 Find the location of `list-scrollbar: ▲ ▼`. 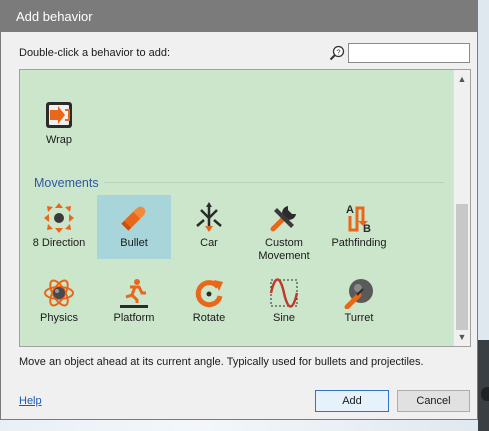

list-scrollbar: ▲ ▼ is located at coordinates (461, 208).